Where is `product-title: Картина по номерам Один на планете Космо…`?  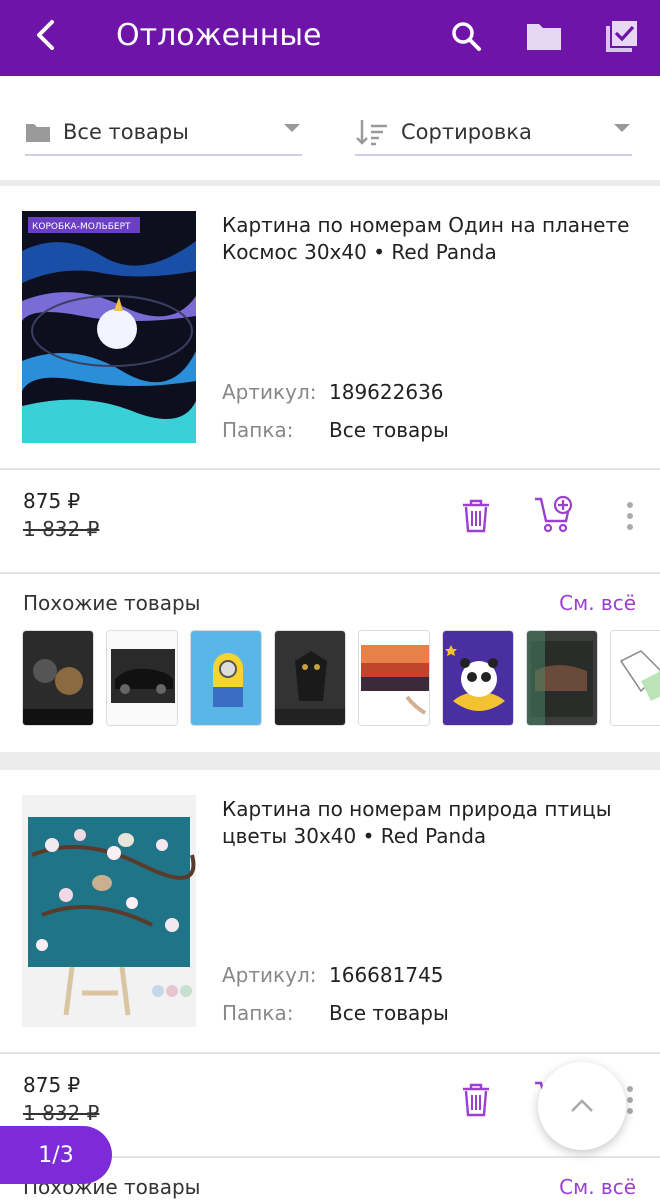
product-title: Картина по номерам Один на планете Космо… is located at coordinates (432, 239).